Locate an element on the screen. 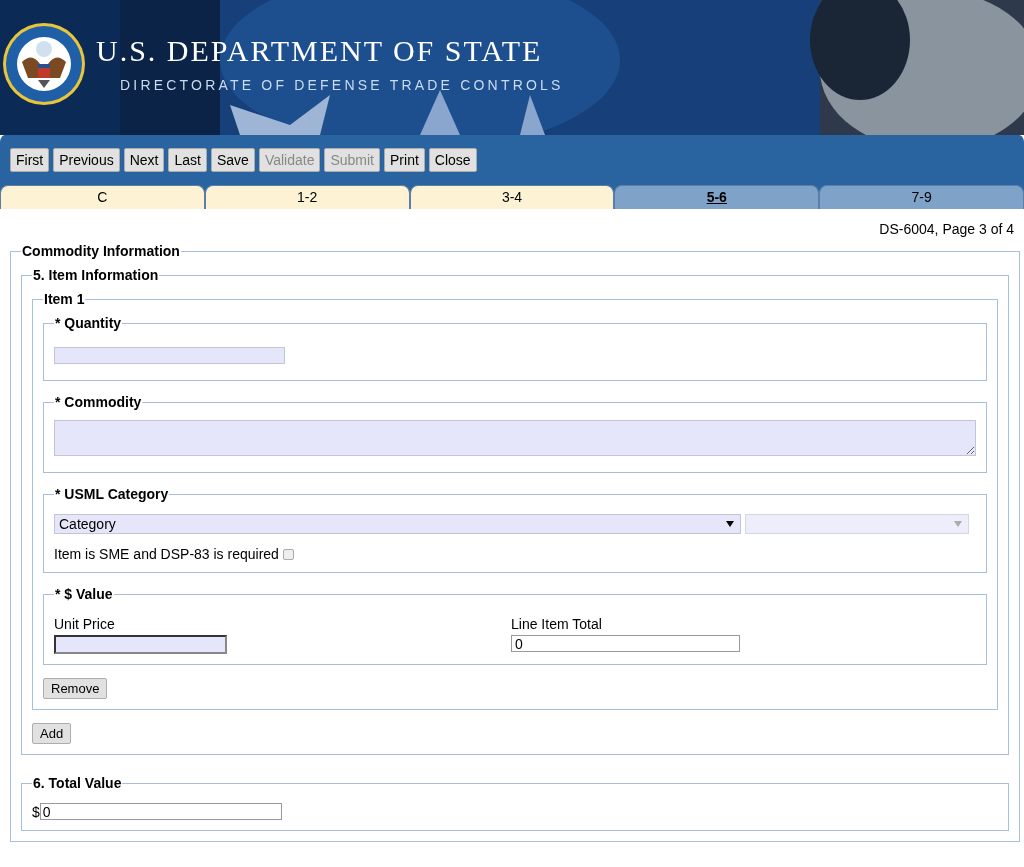  field-label: Line Item Total is located at coordinates (557, 624).